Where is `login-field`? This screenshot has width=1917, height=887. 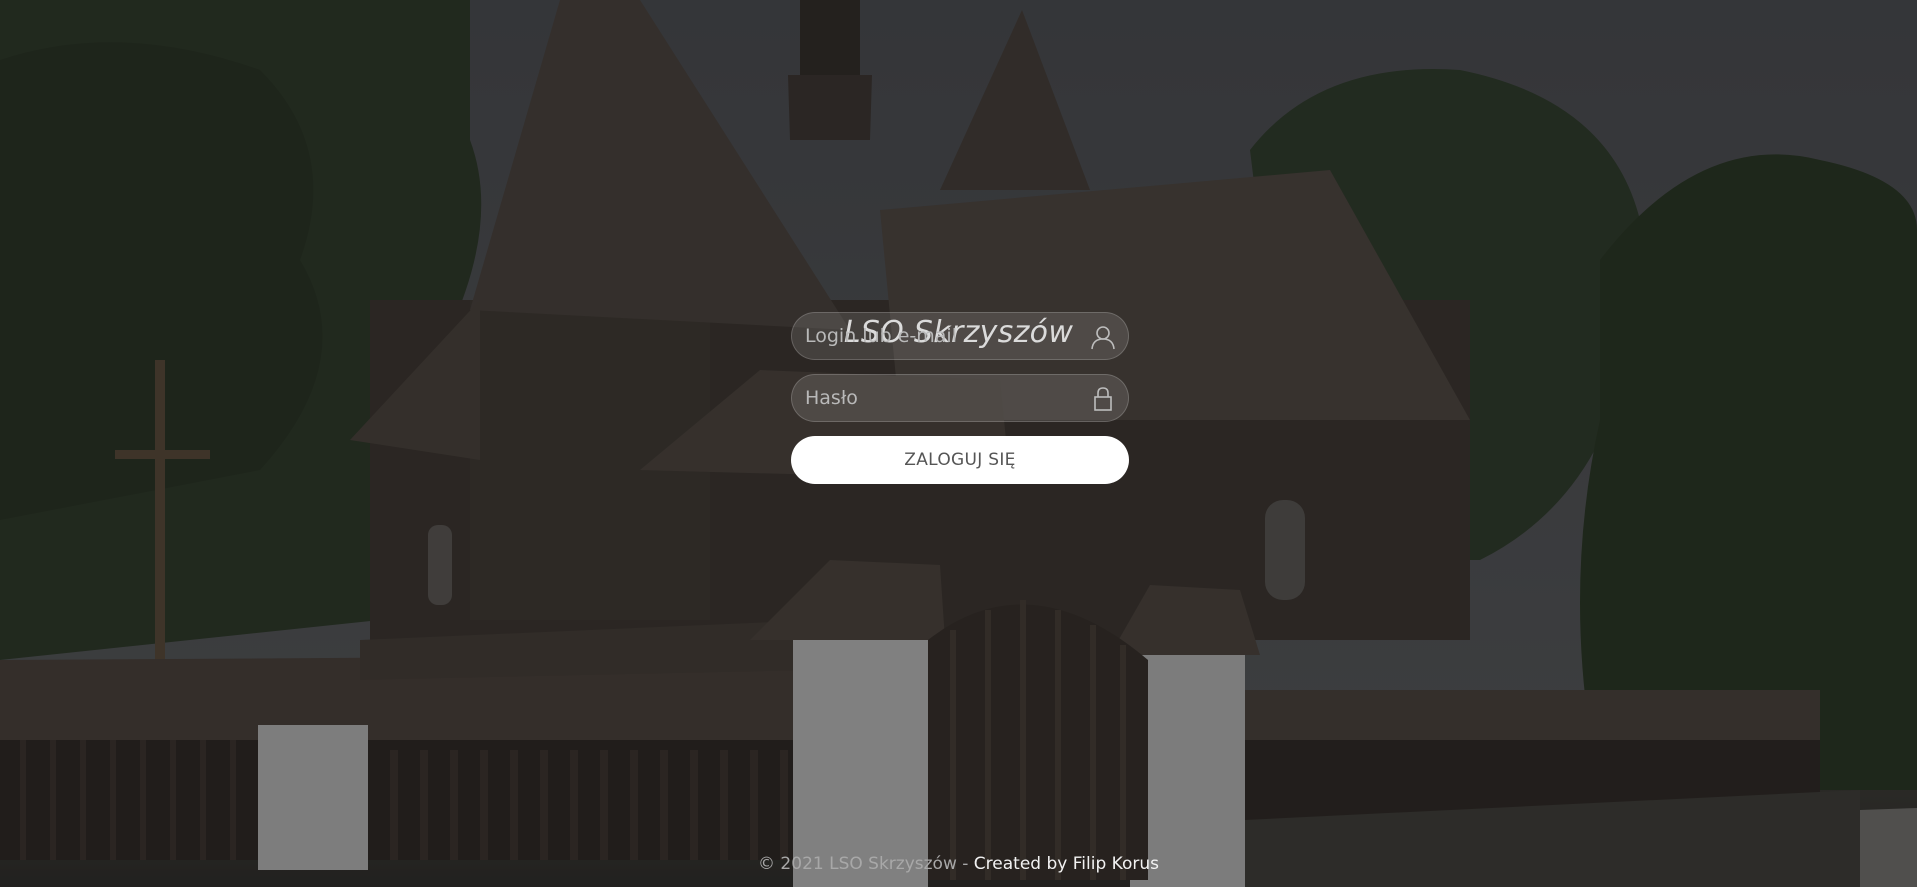 login-field is located at coordinates (960, 336).